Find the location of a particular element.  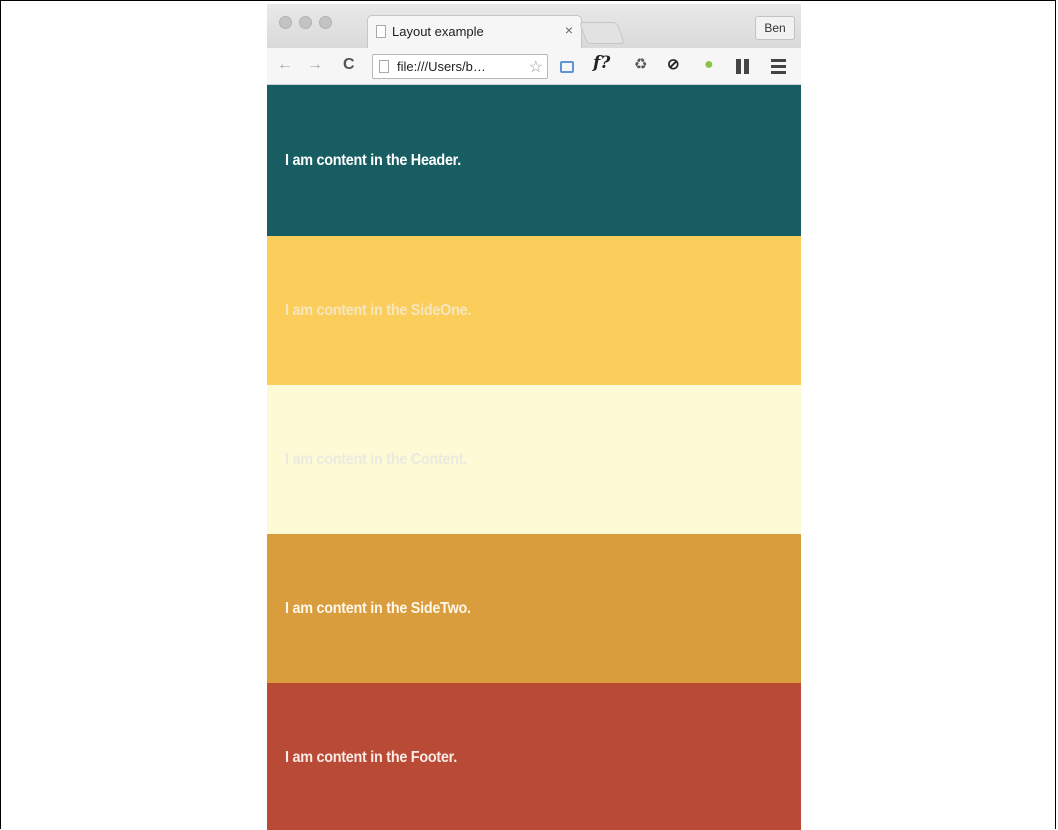

forward-icon: → is located at coordinates (315, 65).